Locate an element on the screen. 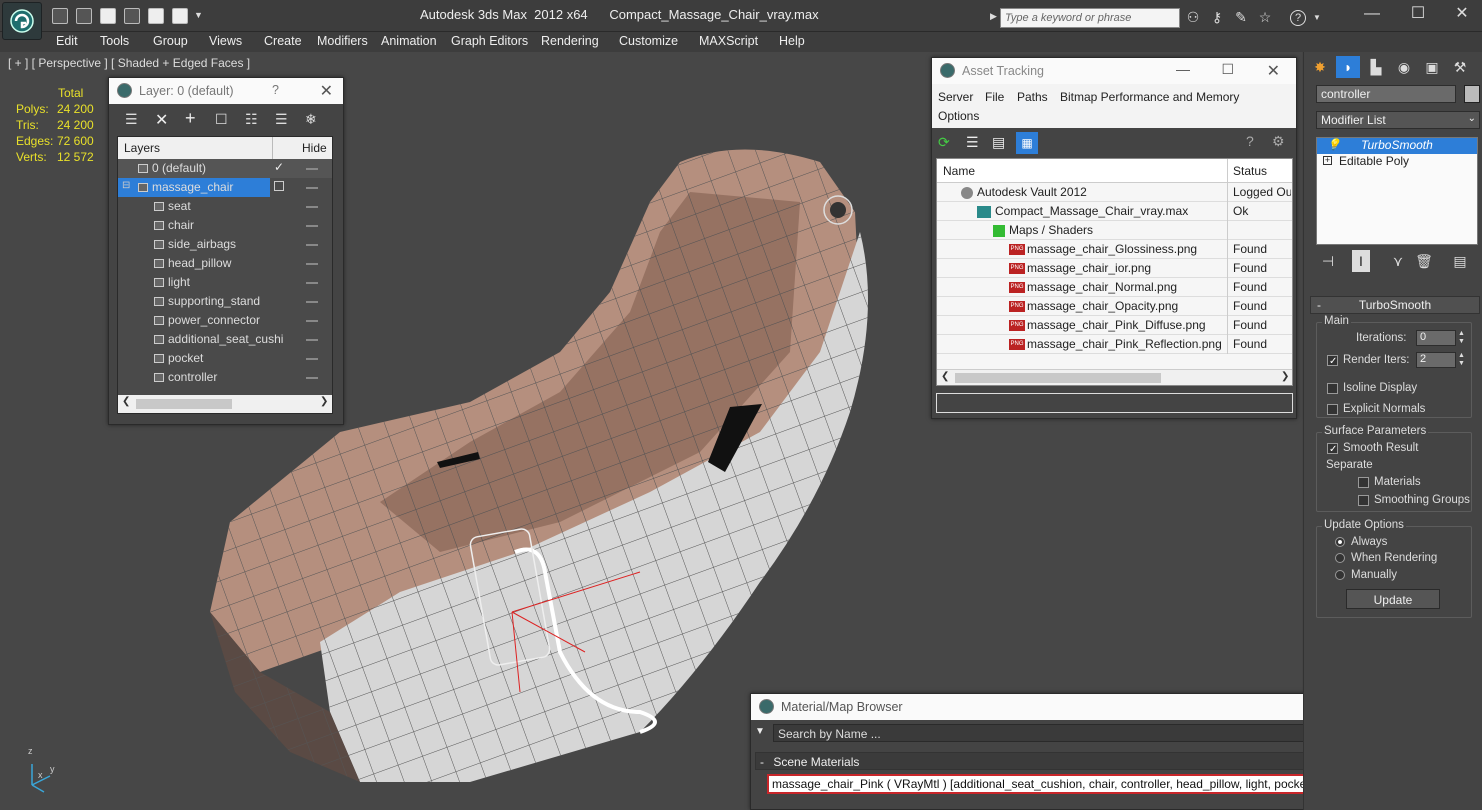  active-layer-check-icon: ✓ is located at coordinates (279, 167).